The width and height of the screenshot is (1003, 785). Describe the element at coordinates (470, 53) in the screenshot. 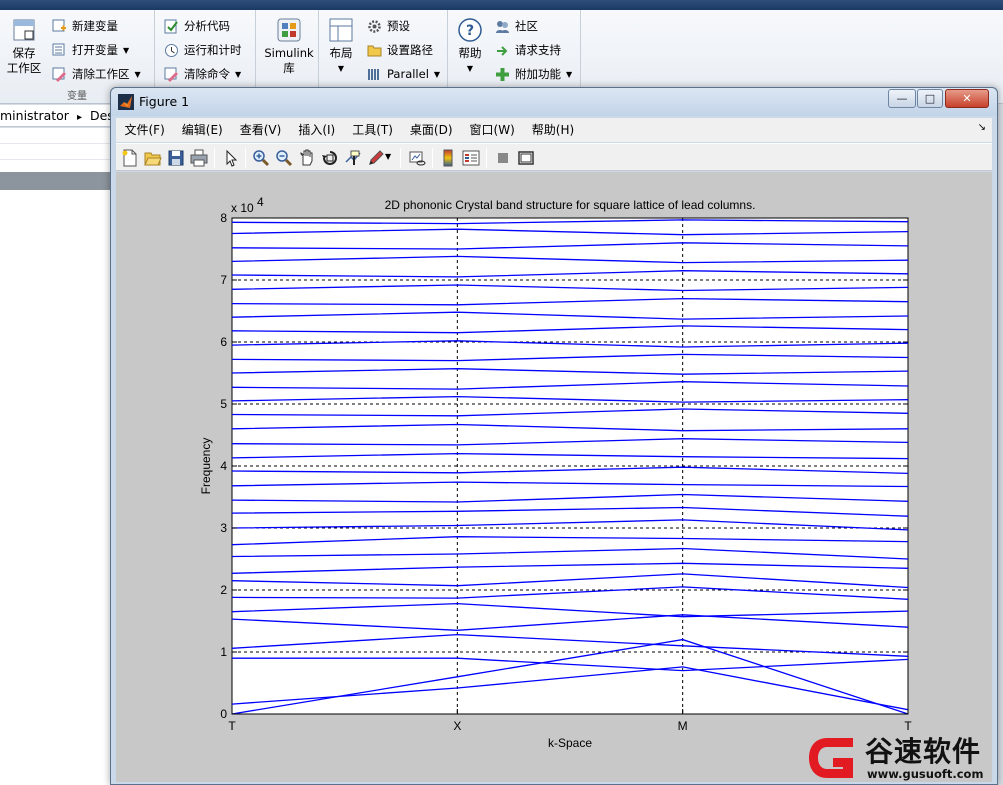

I see `help-label: 帮助` at that location.